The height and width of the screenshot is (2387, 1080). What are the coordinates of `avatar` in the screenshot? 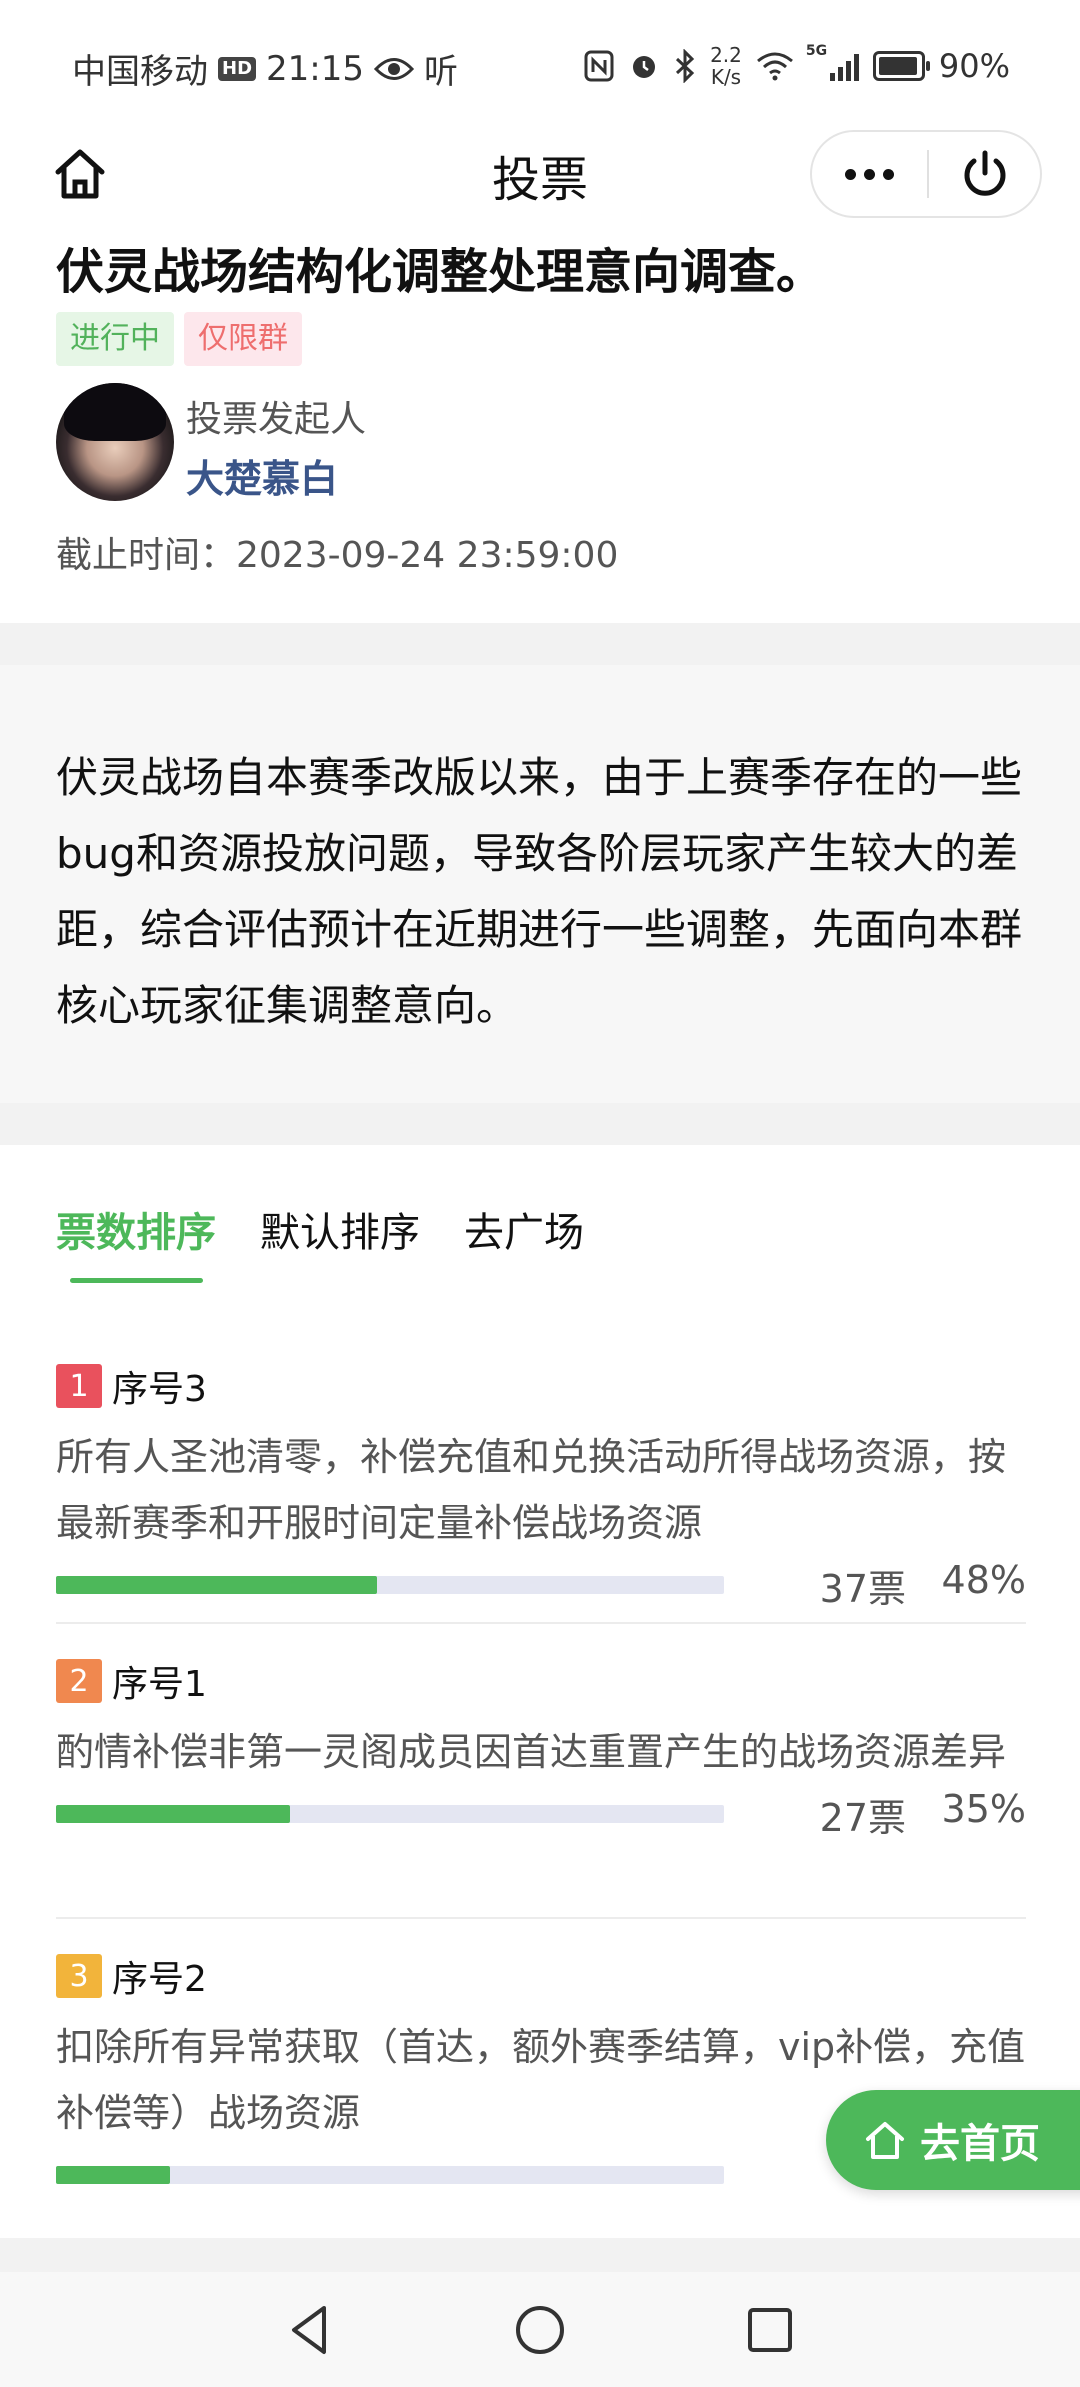 It's located at (115, 442).